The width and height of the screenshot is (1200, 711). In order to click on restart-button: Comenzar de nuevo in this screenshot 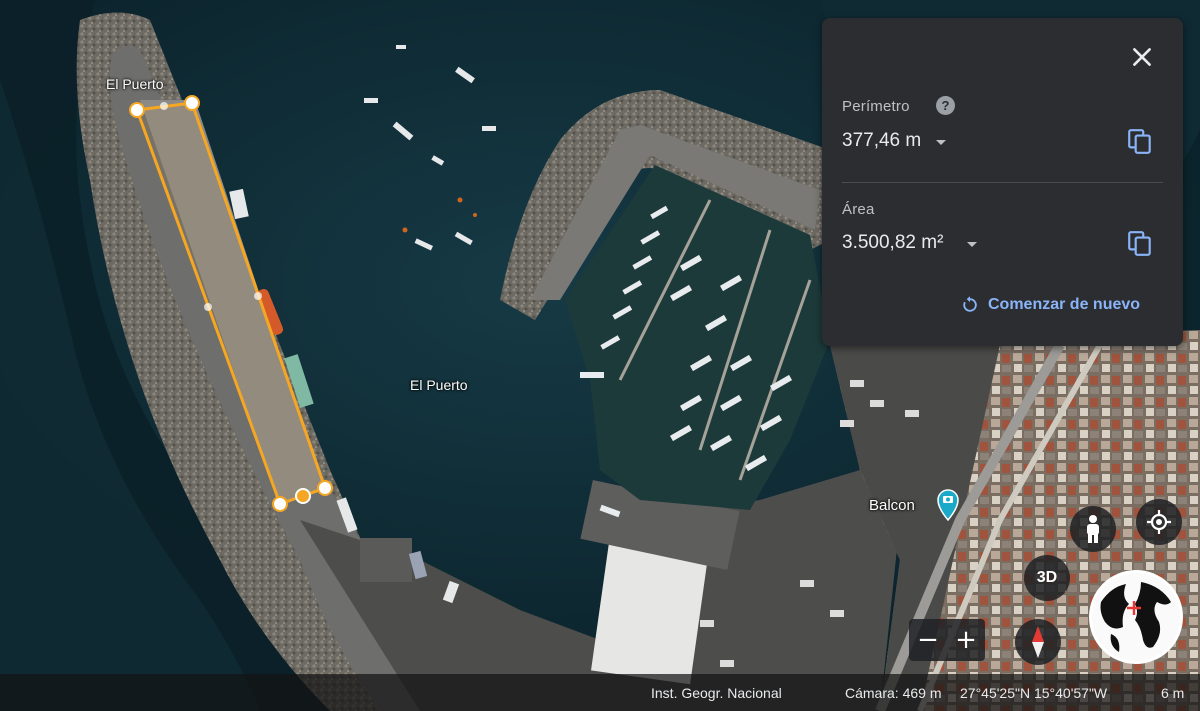, I will do `click(1050, 305)`.